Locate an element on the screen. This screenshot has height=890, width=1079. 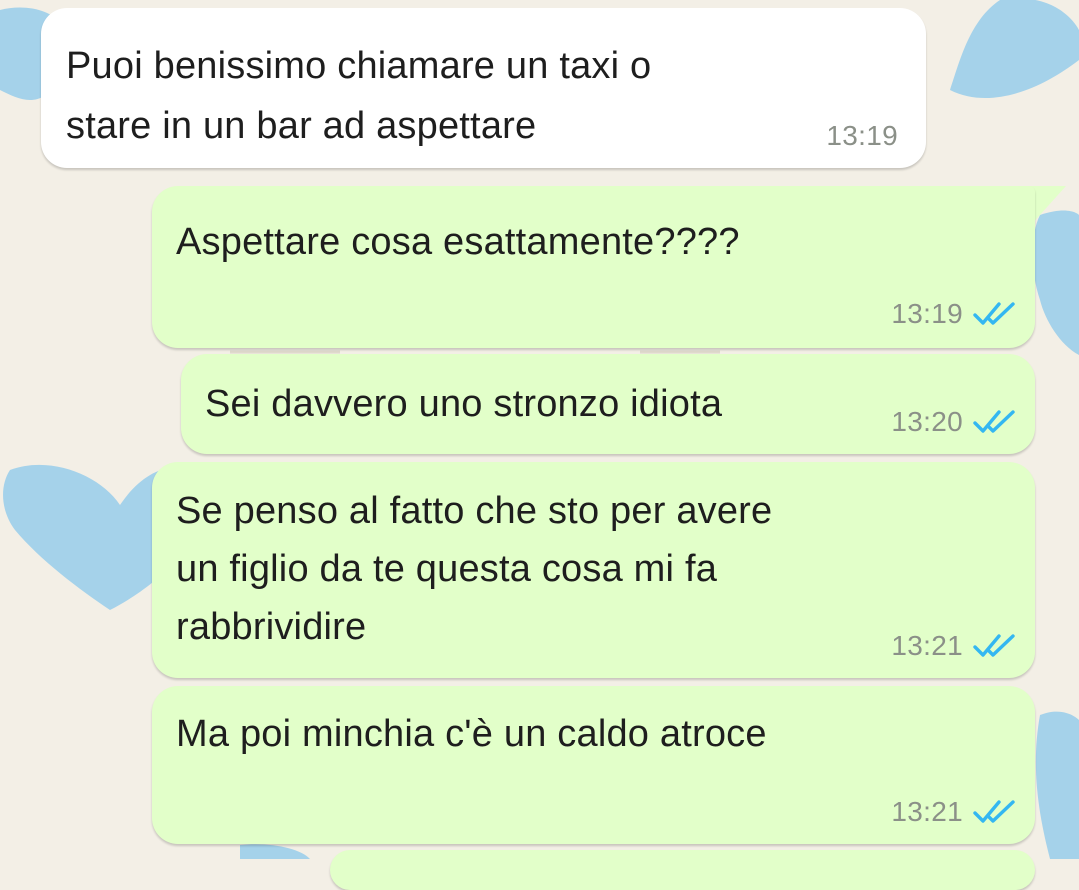
message-meta: 13:20 is located at coordinates (954, 422).